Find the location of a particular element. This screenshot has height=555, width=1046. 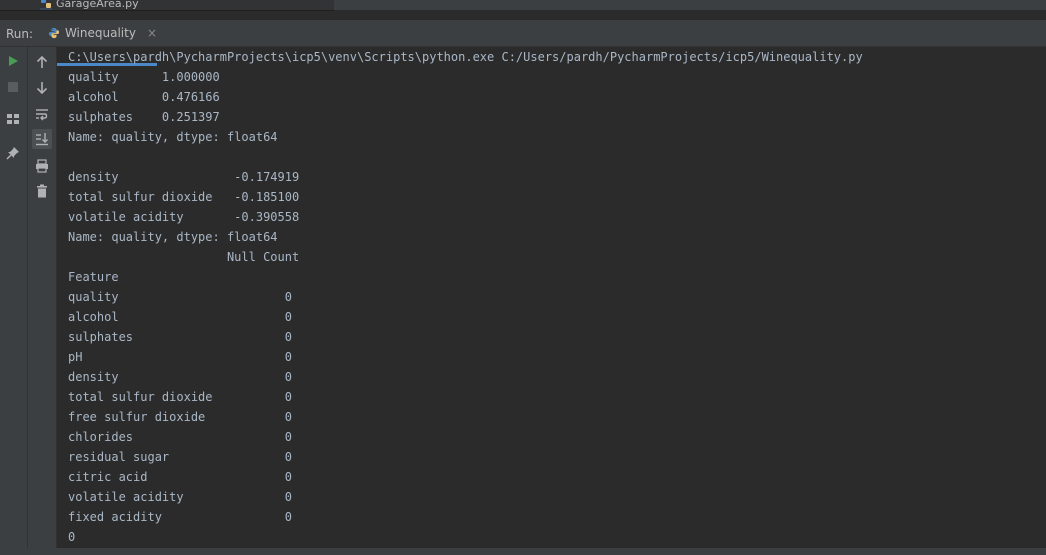

console-line: quality 0 is located at coordinates (180, 297).